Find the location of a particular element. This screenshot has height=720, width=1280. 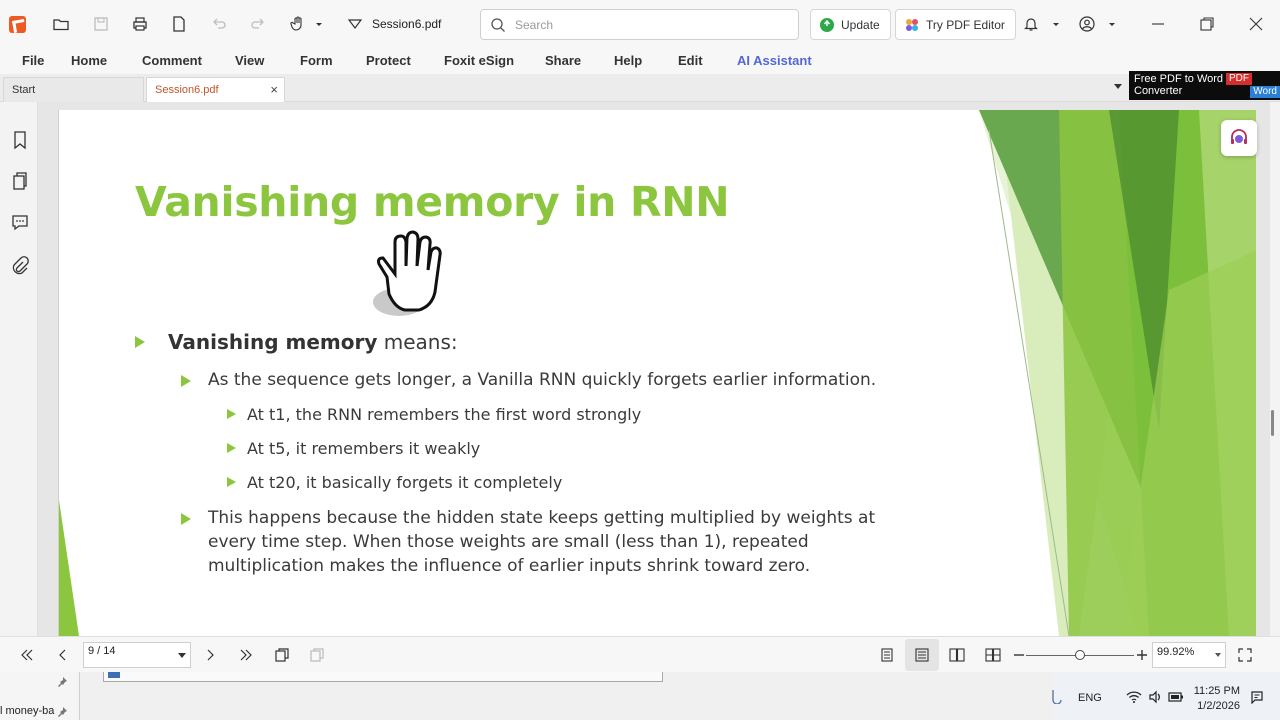

menu-edit: Edit is located at coordinates (690, 60).